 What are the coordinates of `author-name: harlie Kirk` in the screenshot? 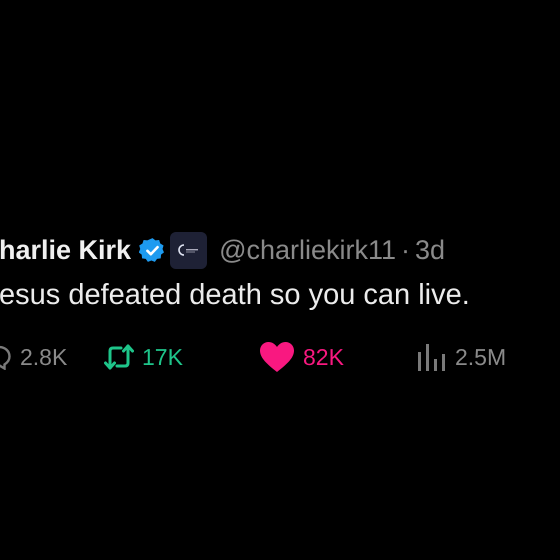 It's located at (66, 250).